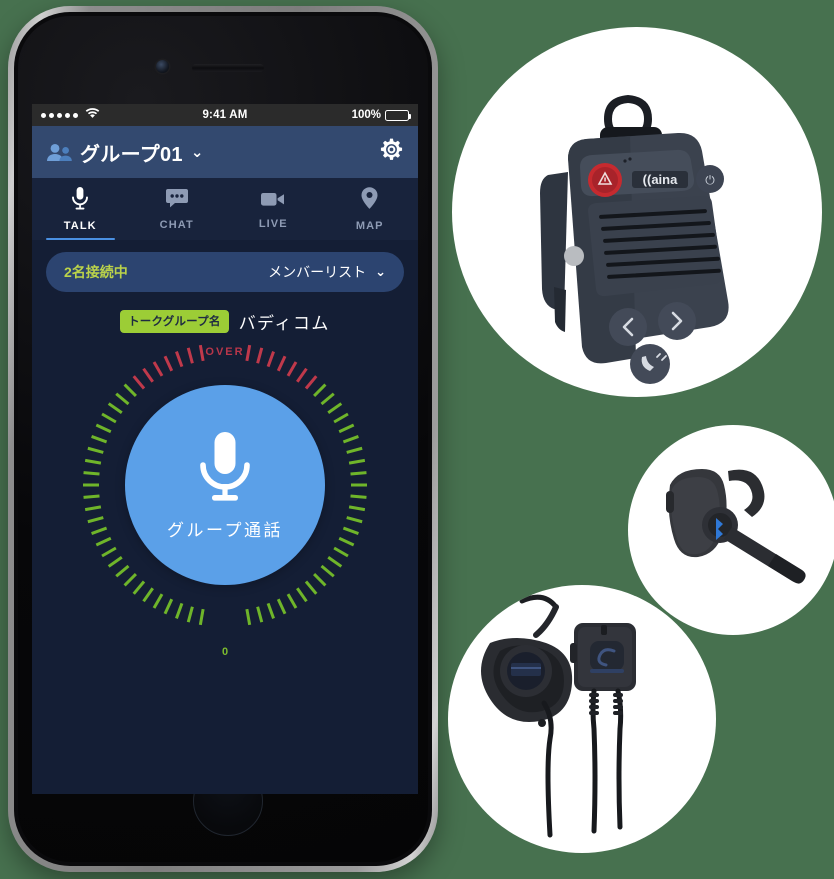 The image size is (834, 879). I want to click on gauge-over-label: OVER, so click(225, 352).